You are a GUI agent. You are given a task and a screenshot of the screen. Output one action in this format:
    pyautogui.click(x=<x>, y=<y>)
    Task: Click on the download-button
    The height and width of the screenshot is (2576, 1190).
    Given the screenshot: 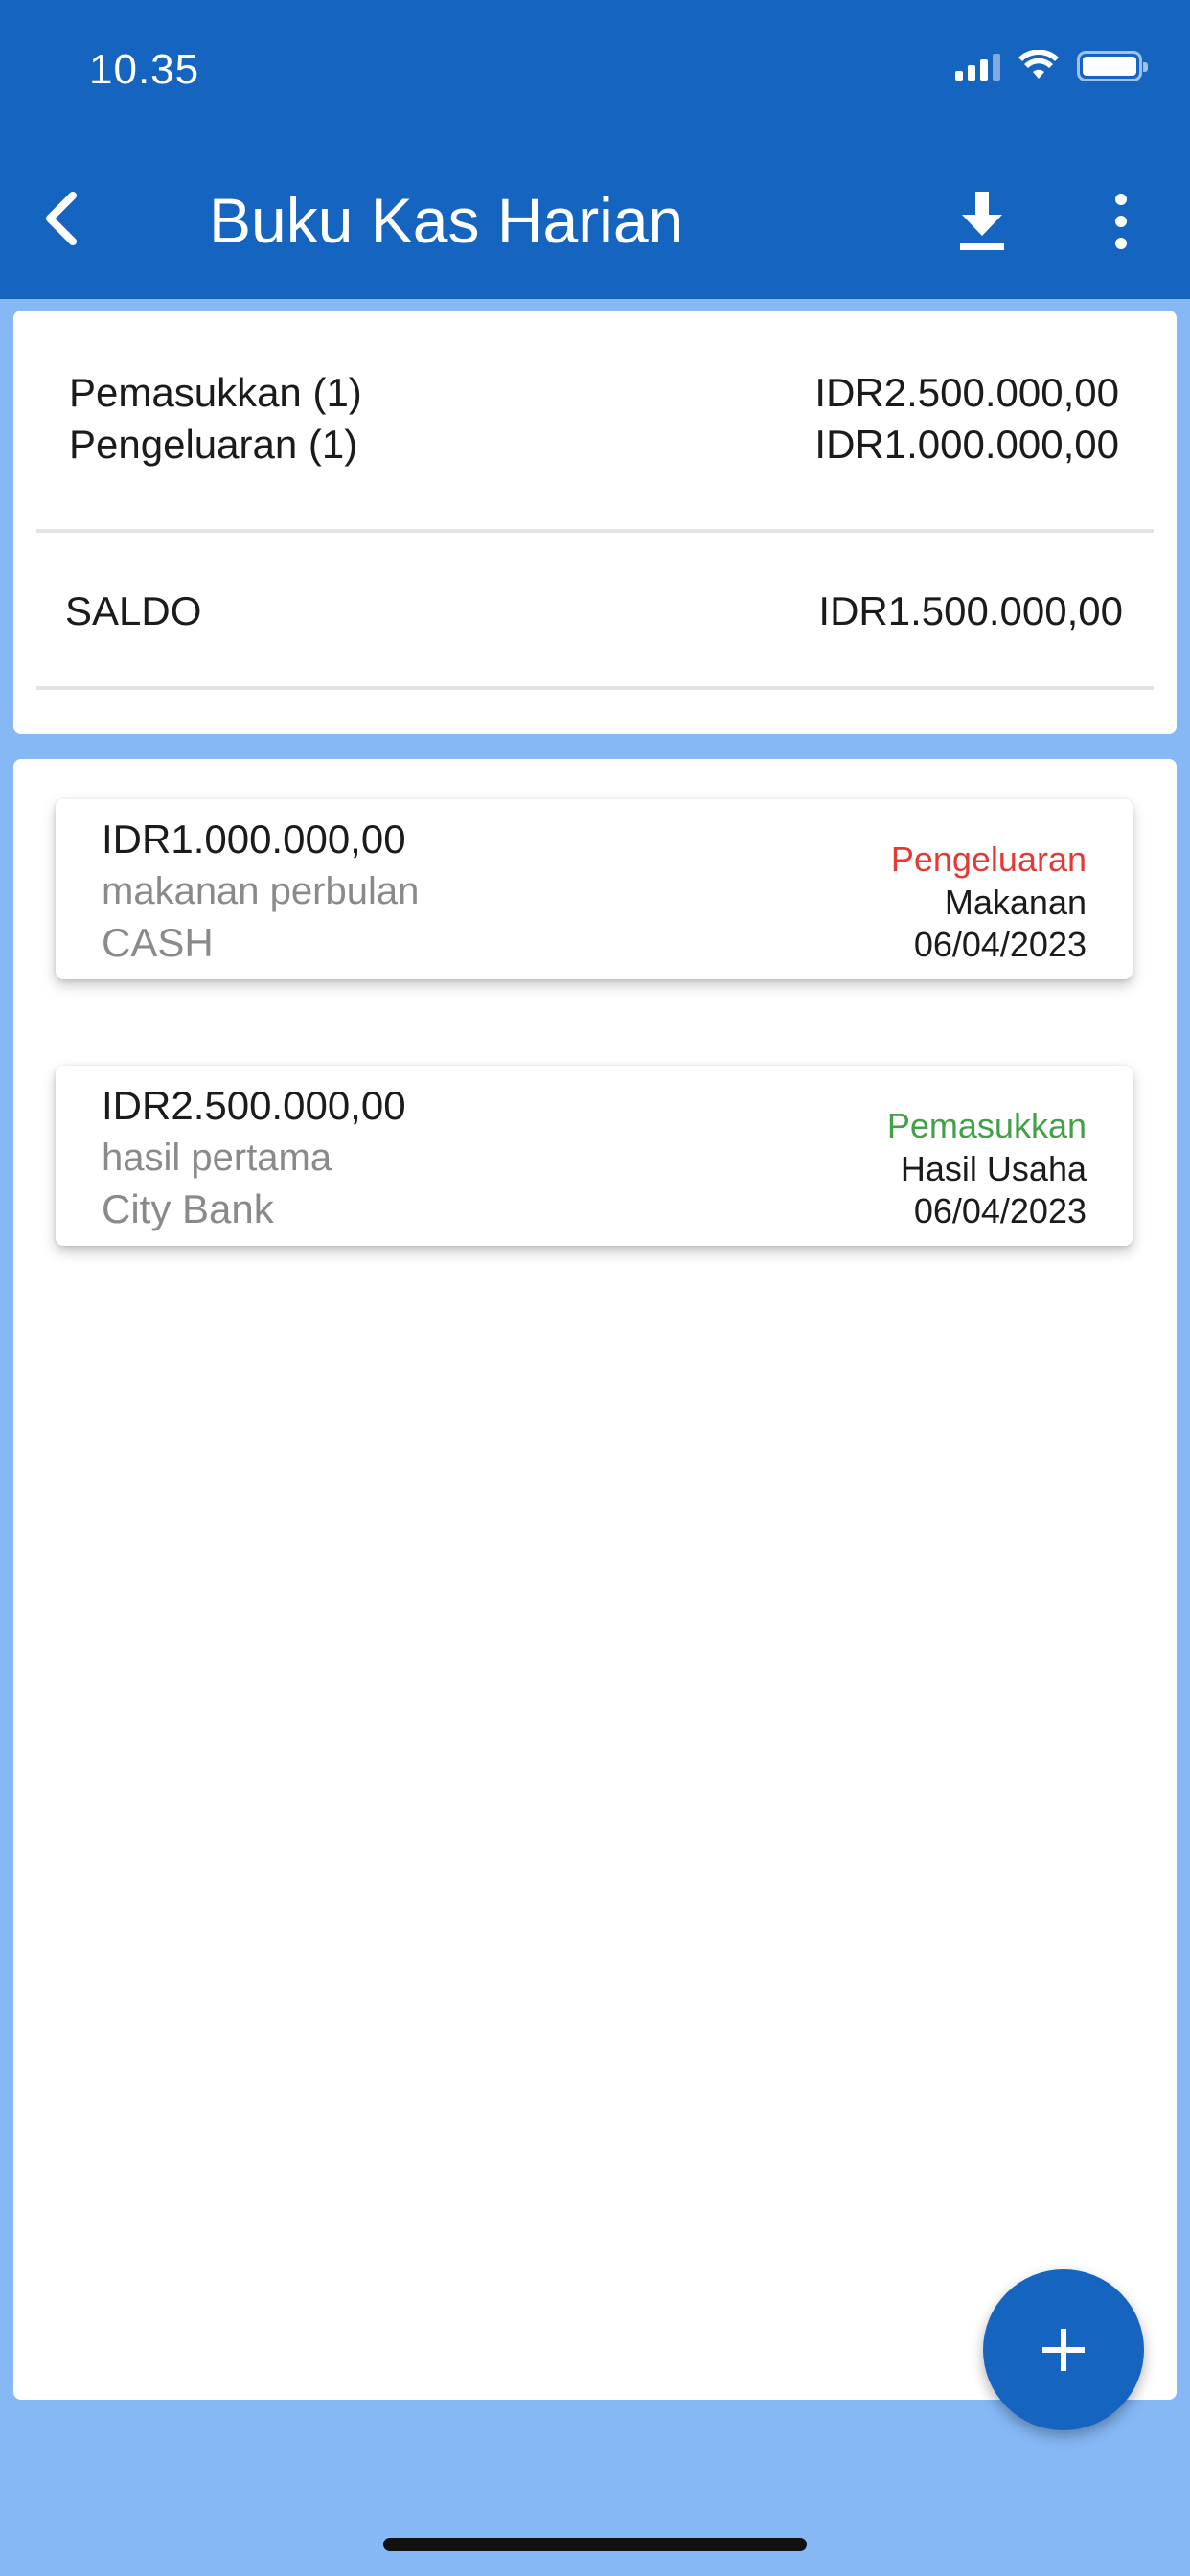 What is the action you would take?
    pyautogui.click(x=983, y=220)
    